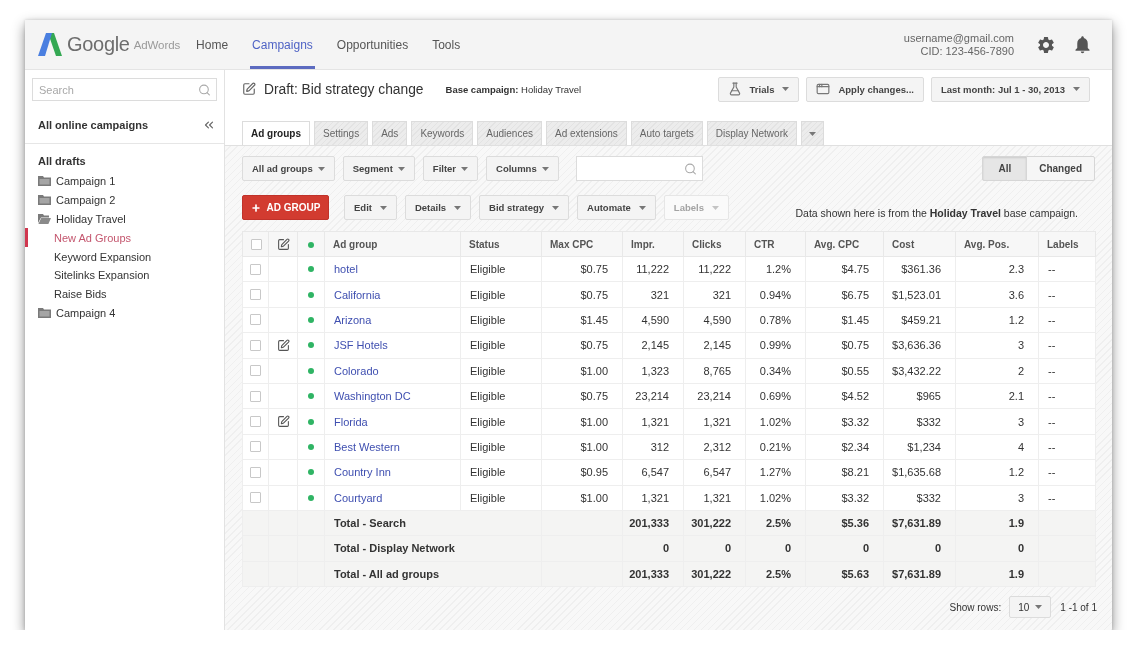 This screenshot has height=653, width=1137. Describe the element at coordinates (446, 44) in the screenshot. I see `nav-link: Tools` at that location.